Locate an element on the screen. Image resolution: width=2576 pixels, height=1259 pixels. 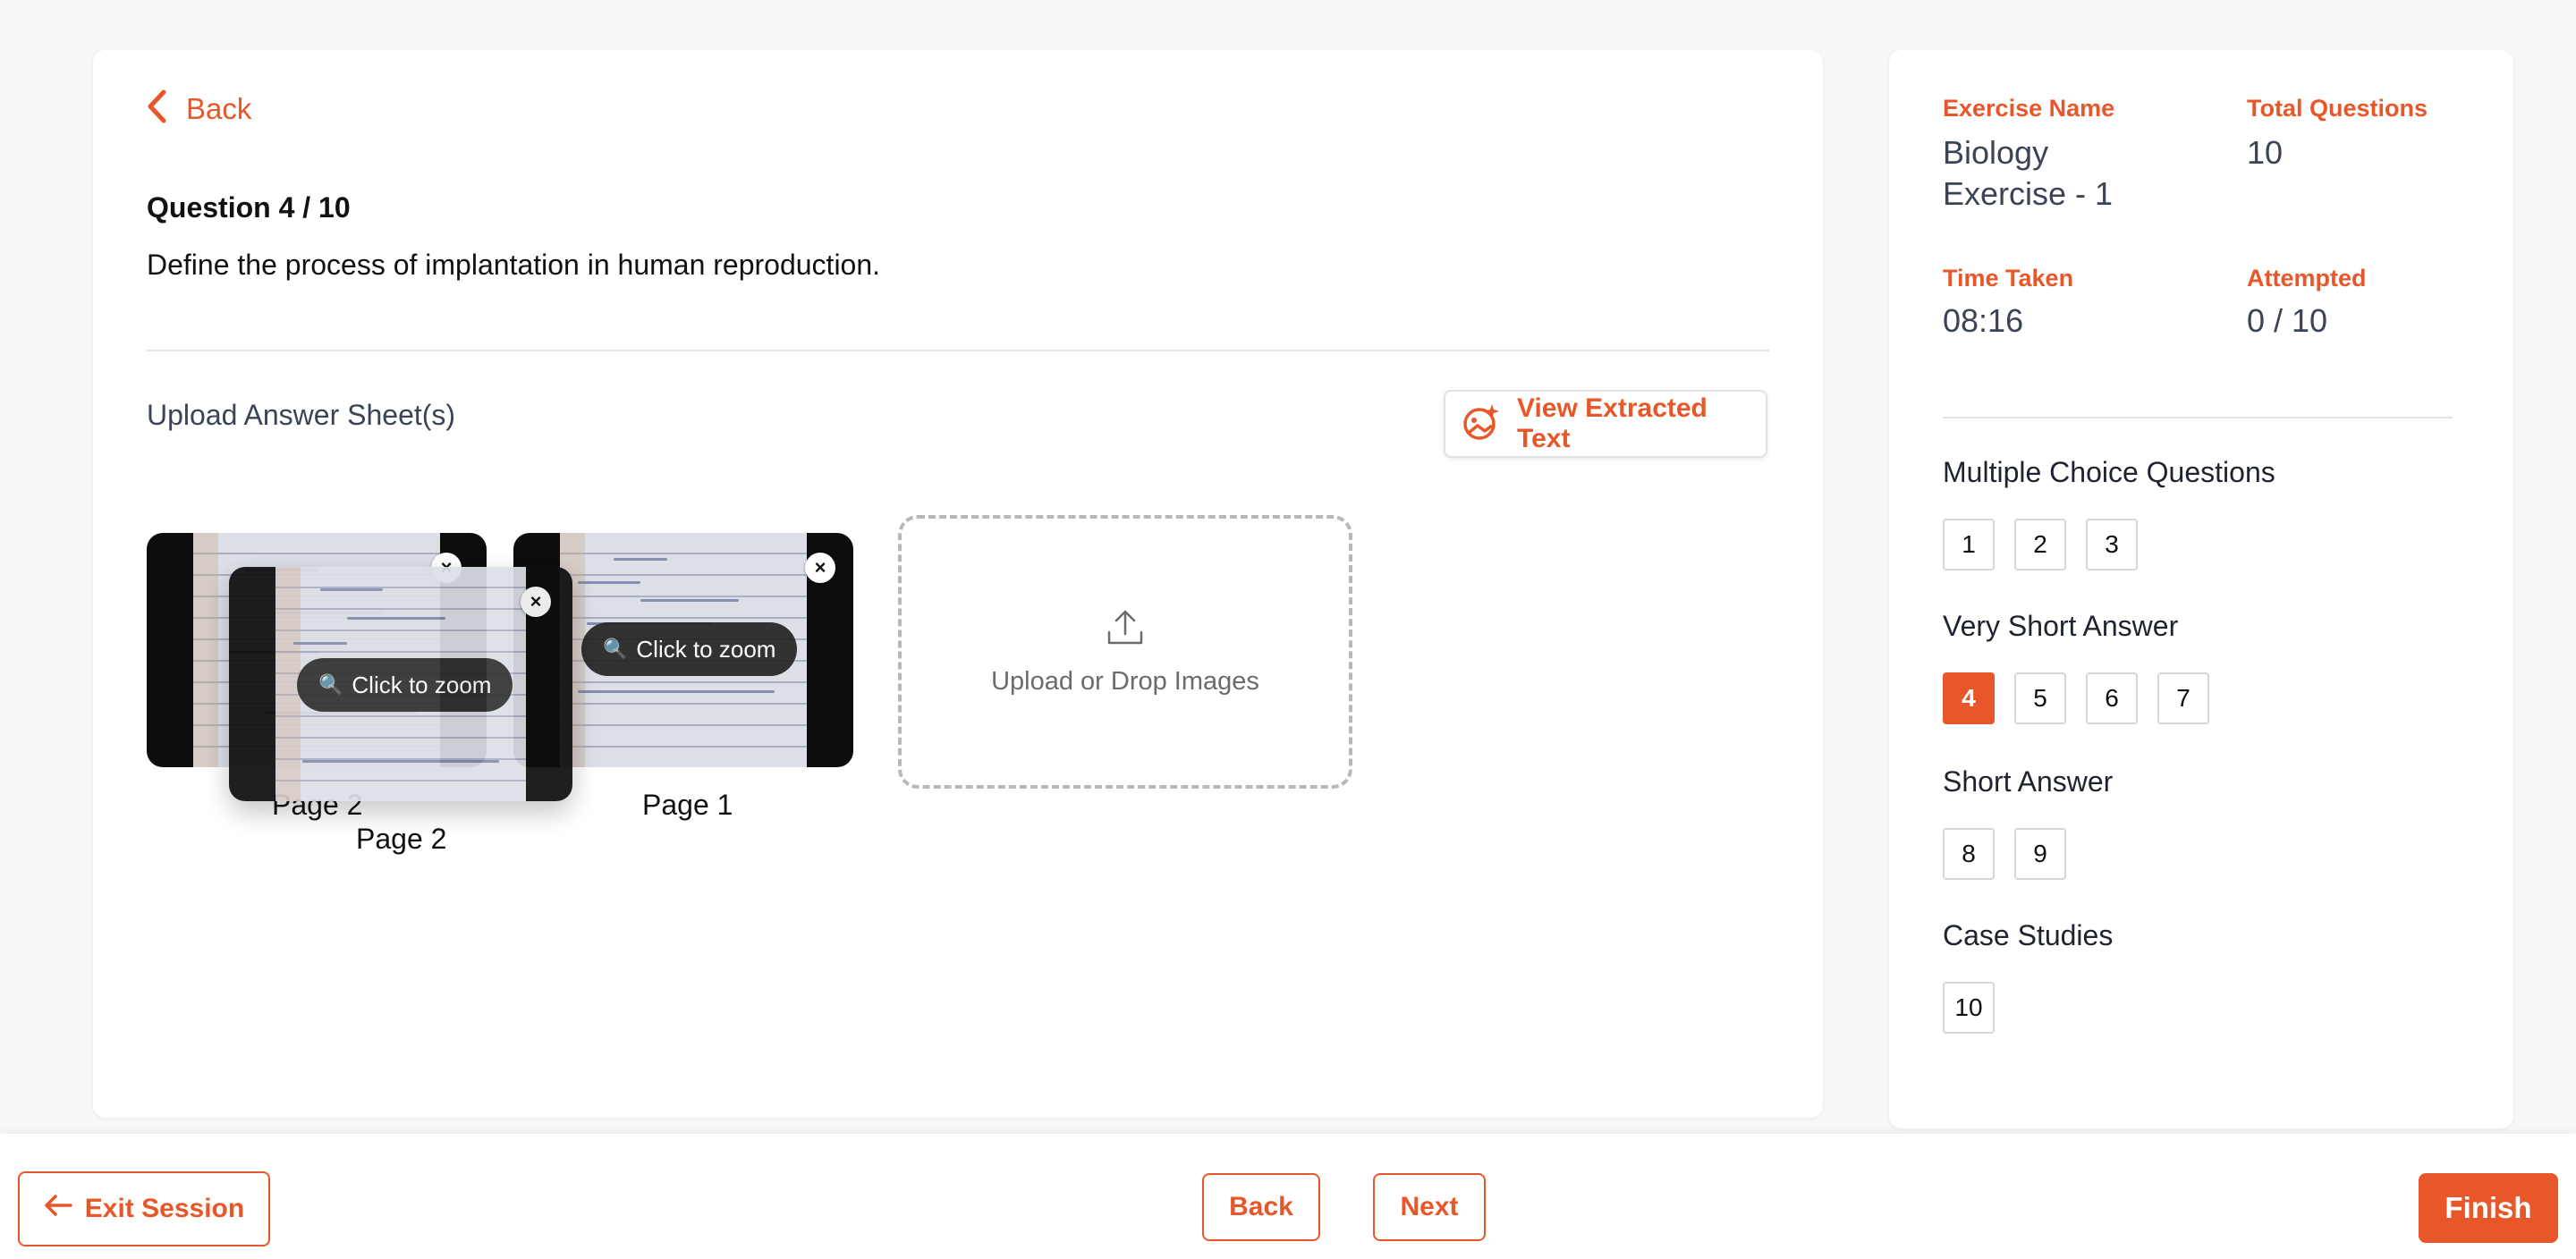
chevron-left-icon is located at coordinates (156, 108).